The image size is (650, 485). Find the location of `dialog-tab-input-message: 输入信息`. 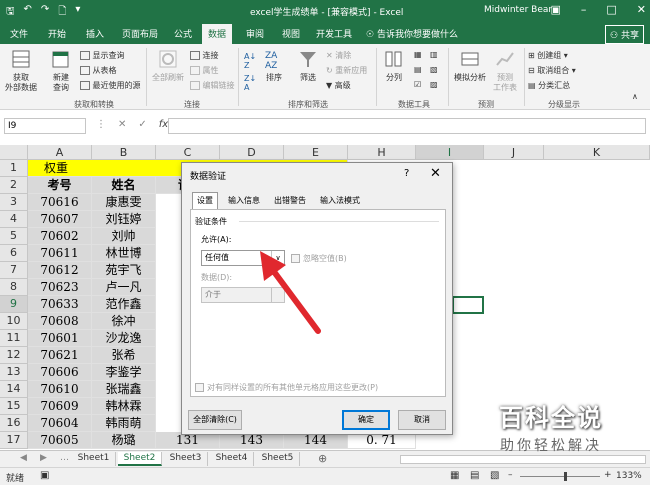

dialog-tab-input-message: 输入信息 is located at coordinates (244, 201).